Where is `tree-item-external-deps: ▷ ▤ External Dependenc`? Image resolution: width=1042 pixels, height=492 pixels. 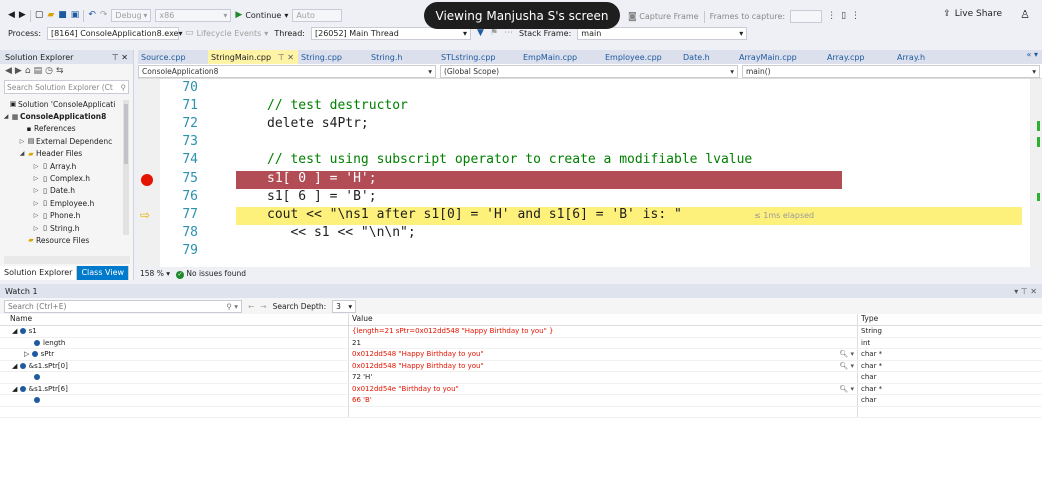
tree-item-external-deps: ▷ ▤ External Dependenc is located at coordinates (61, 141).